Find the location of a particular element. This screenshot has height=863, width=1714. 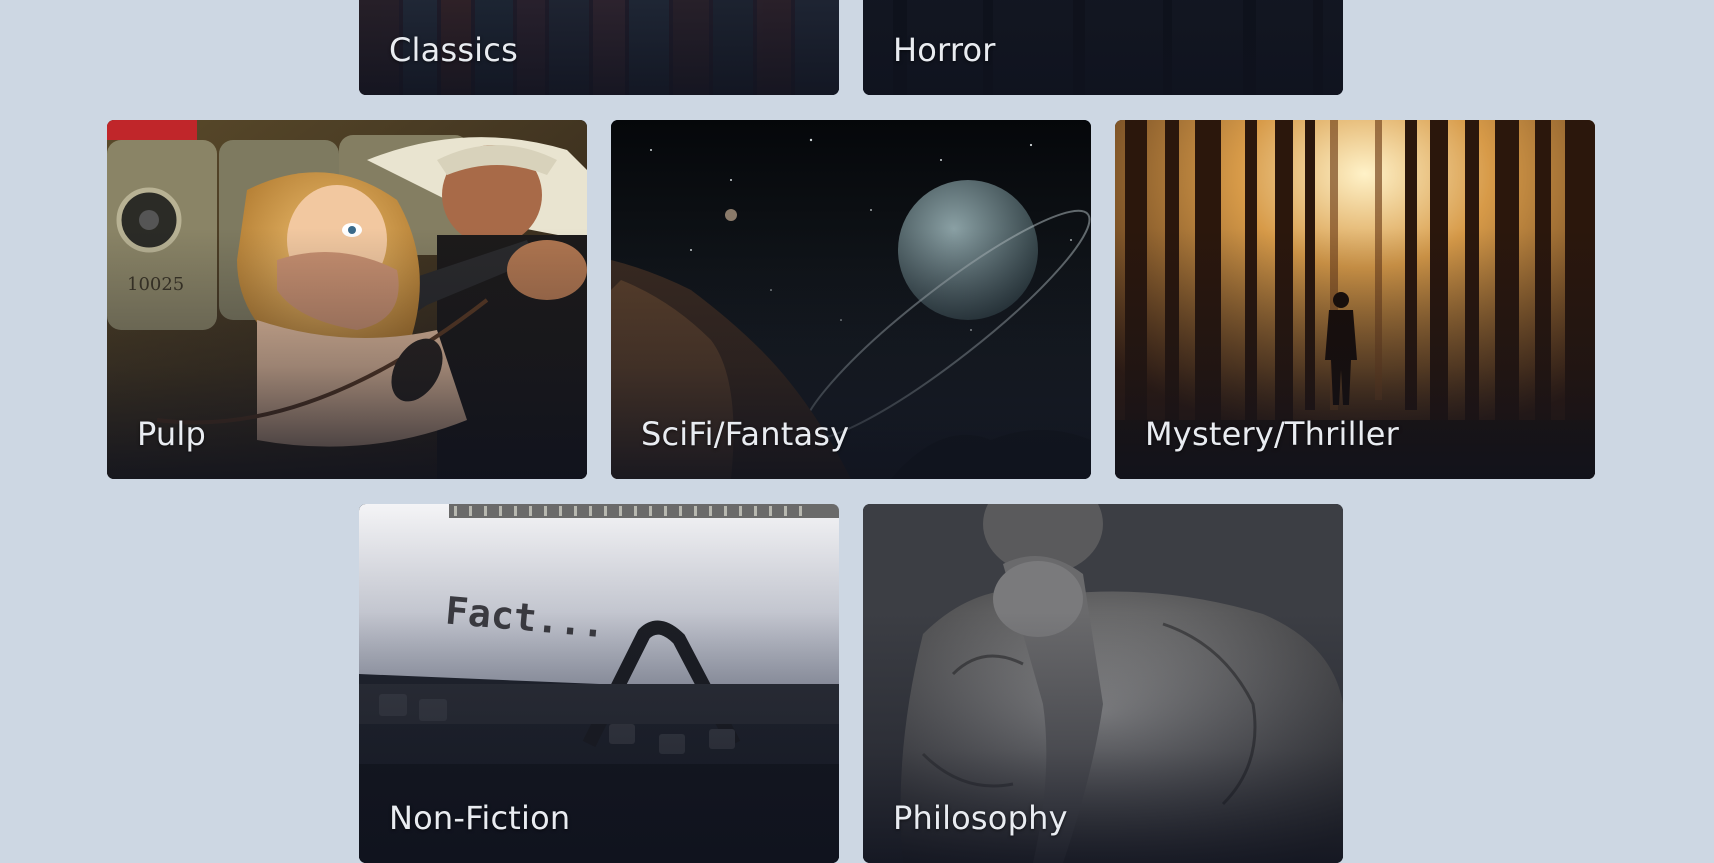

category-label: Non-Fiction is located at coordinates (480, 818).